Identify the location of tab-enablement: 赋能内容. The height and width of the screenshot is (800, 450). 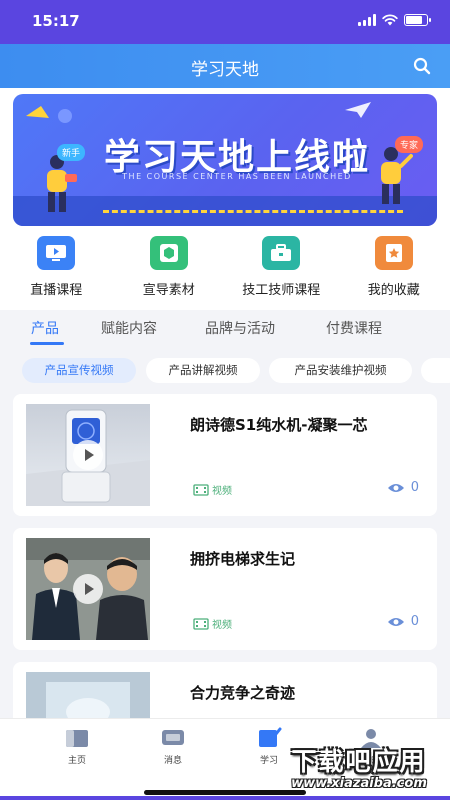
(129, 328).